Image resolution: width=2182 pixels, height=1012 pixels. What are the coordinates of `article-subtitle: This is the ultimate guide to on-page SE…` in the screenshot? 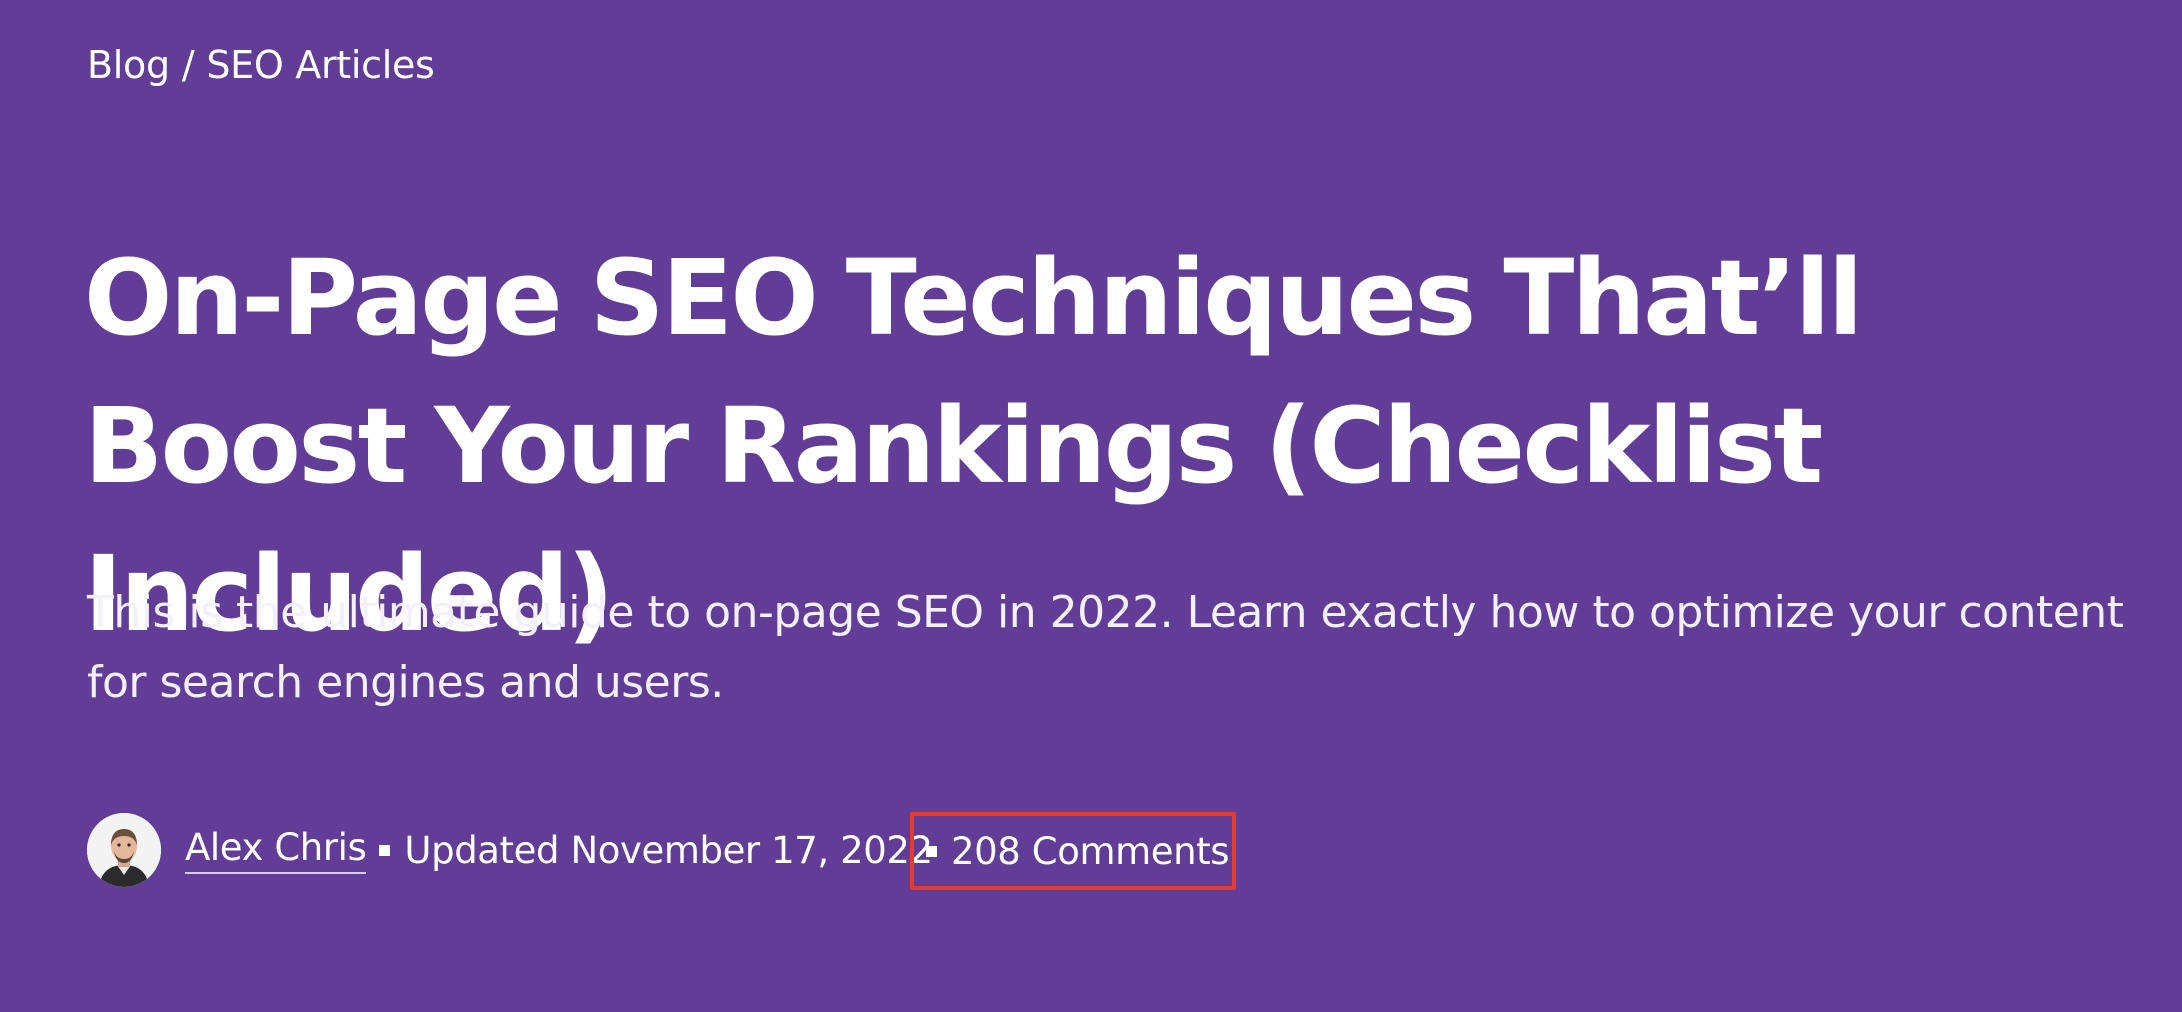 It's located at (1105, 647).